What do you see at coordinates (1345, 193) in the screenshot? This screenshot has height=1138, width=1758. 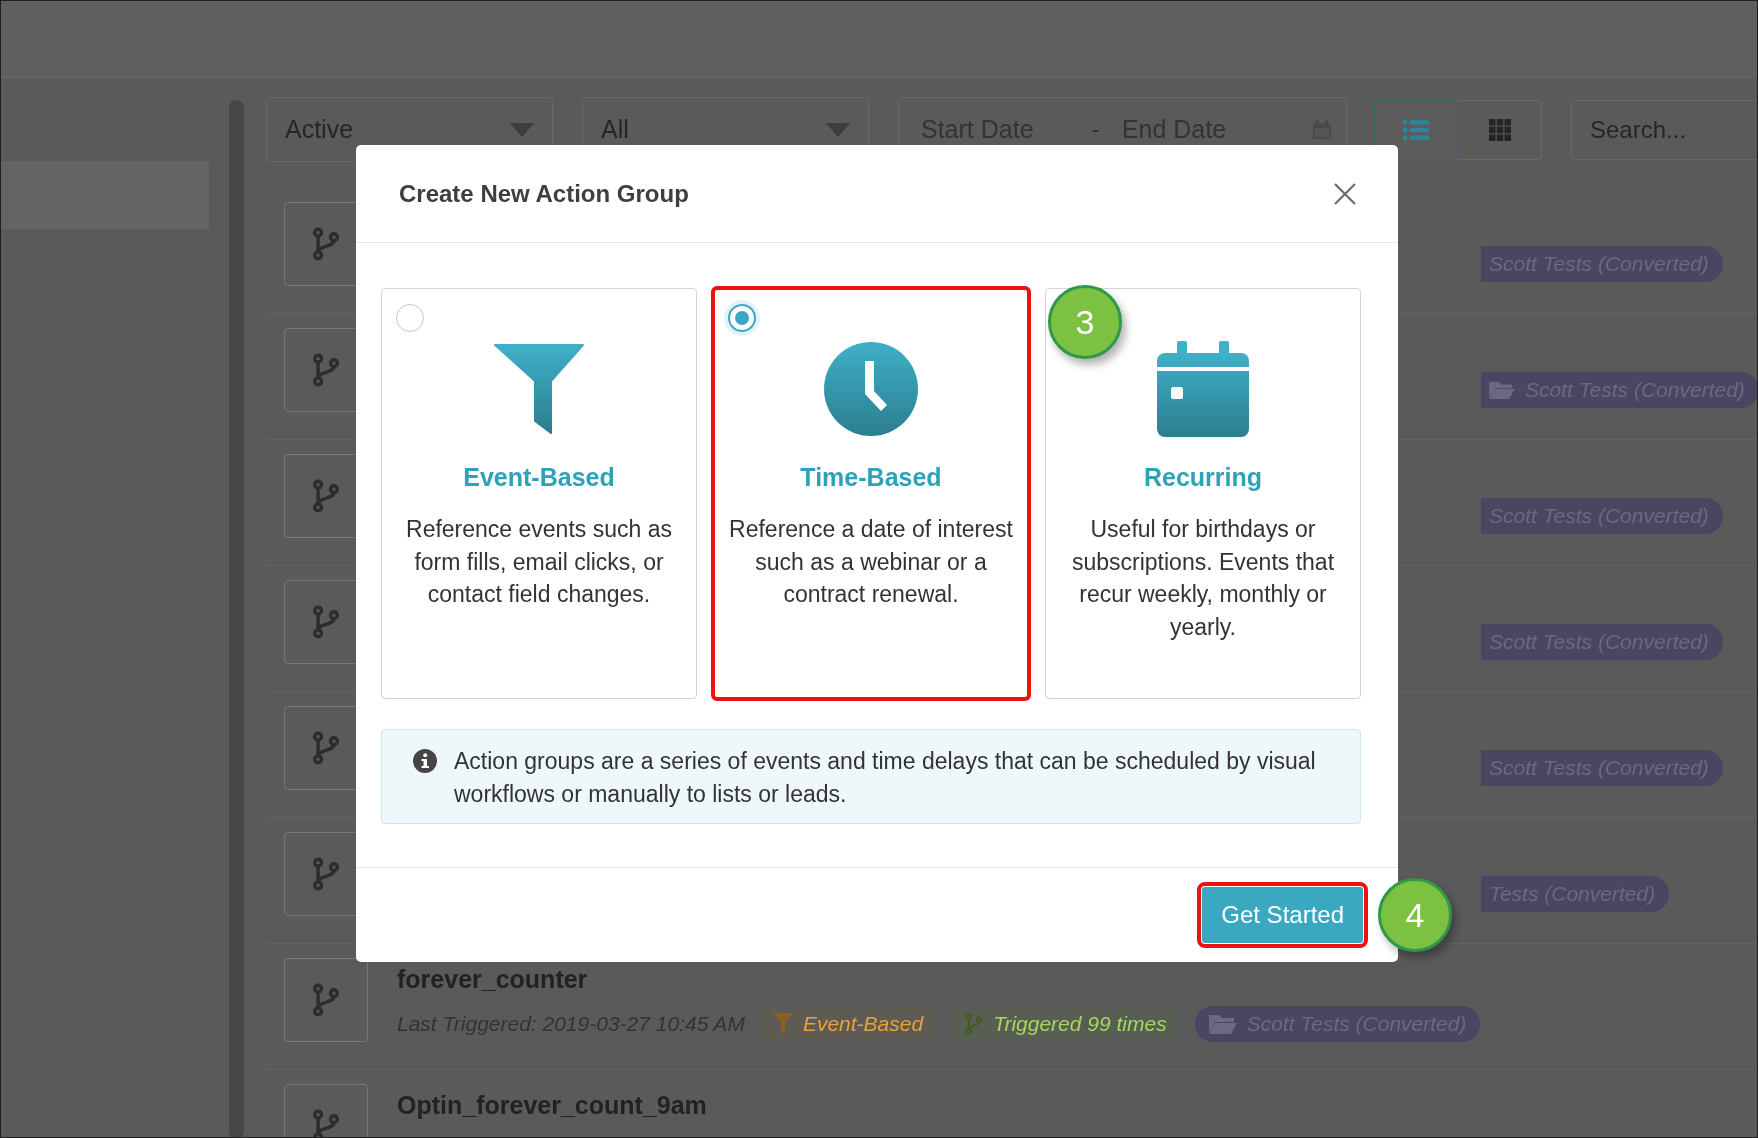 I see `close-icon` at bounding box center [1345, 193].